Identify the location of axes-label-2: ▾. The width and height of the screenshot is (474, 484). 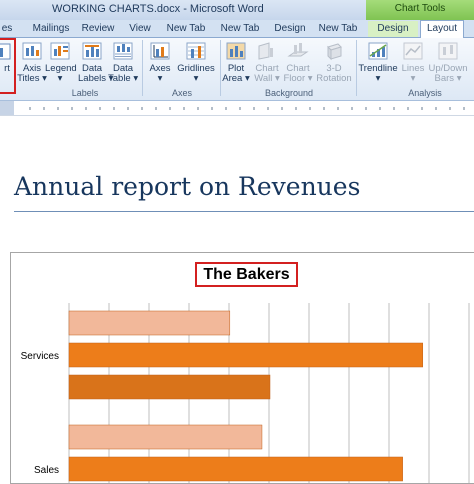
(160, 78).